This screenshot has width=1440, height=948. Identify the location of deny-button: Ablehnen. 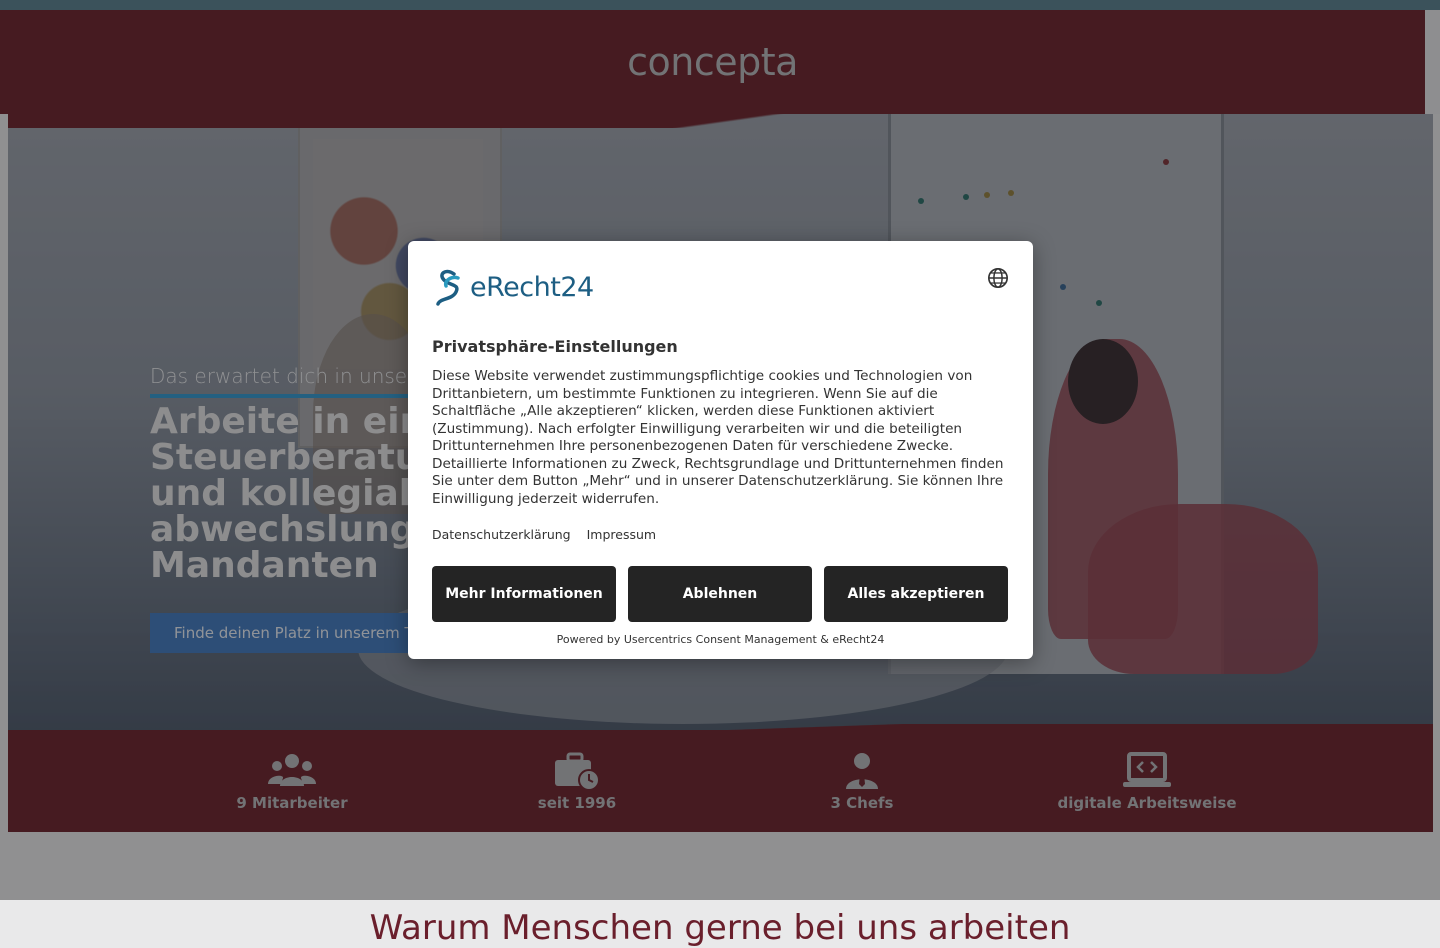
(720, 594).